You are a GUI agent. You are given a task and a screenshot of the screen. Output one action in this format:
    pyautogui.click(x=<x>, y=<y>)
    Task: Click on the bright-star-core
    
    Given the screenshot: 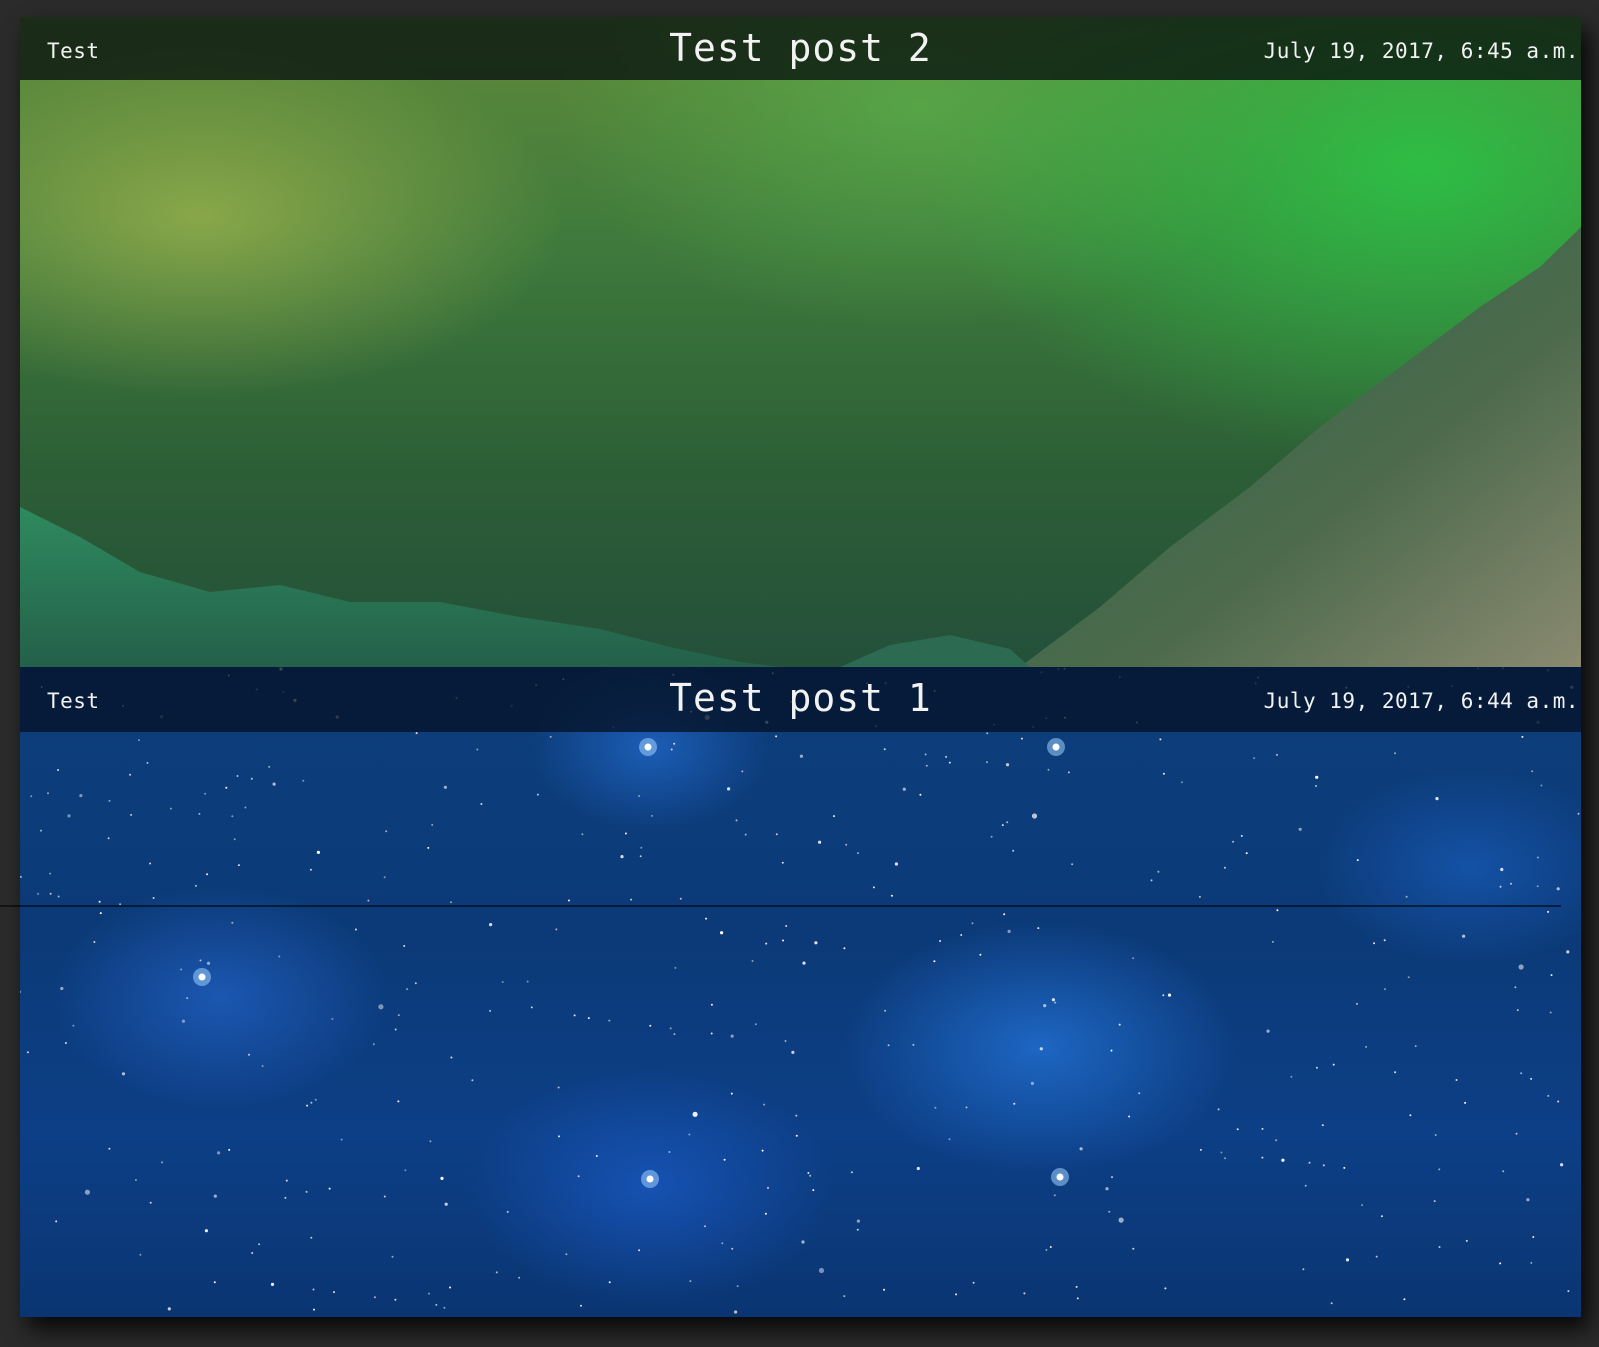 What is the action you would take?
    pyautogui.click(x=1056, y=747)
    